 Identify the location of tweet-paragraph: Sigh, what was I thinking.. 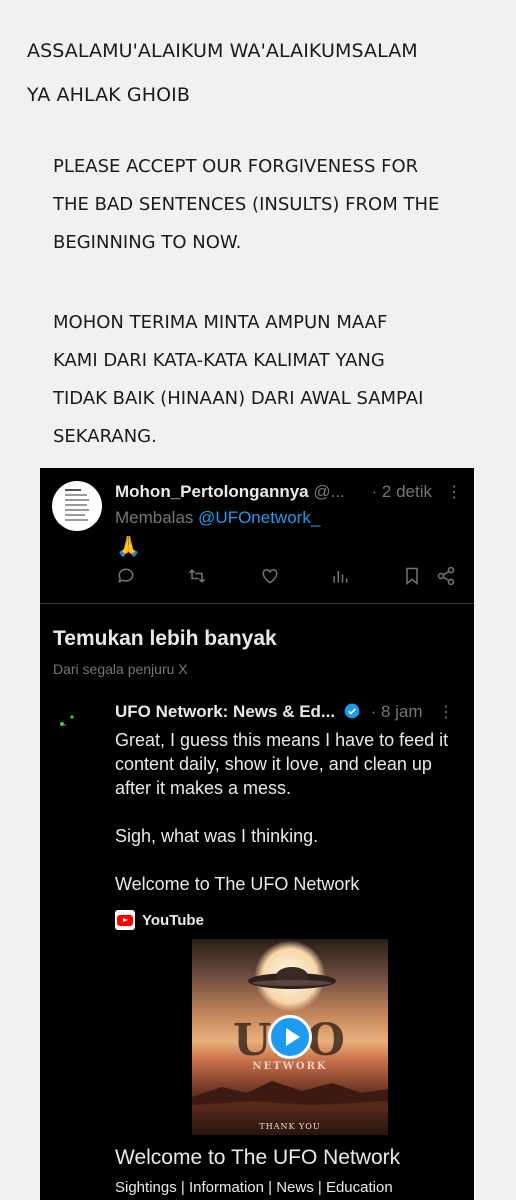
(217, 836).